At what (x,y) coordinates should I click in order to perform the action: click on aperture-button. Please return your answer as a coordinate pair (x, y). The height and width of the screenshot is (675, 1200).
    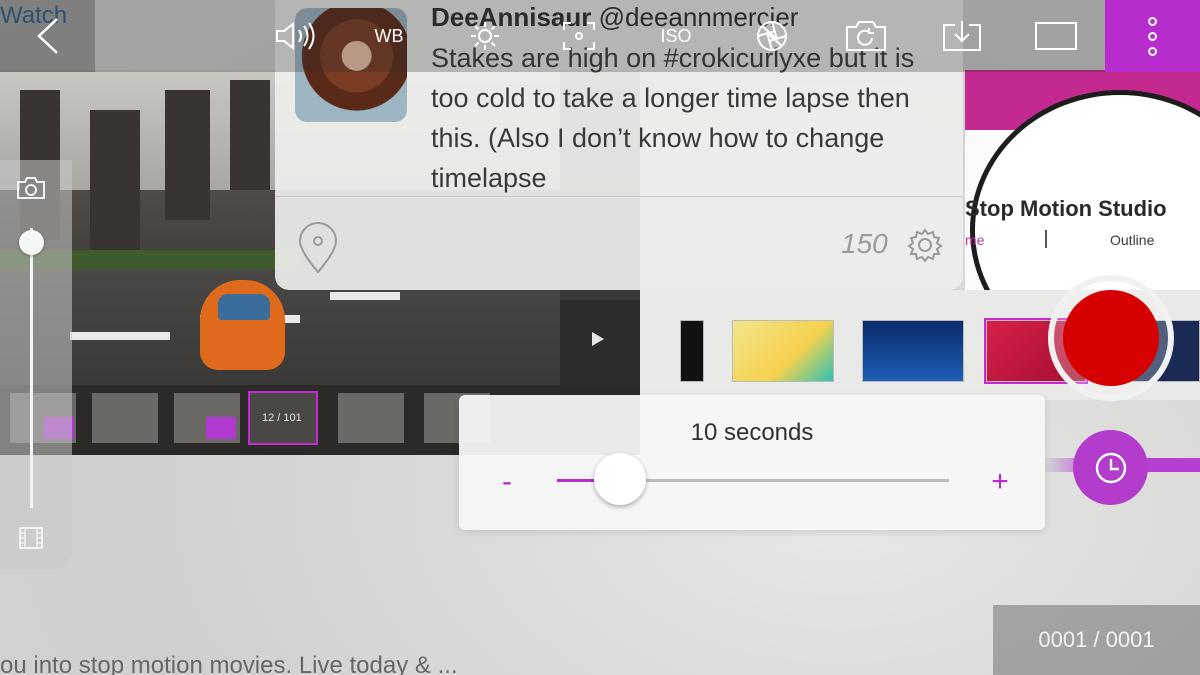
    Looking at the image, I should click on (772, 36).